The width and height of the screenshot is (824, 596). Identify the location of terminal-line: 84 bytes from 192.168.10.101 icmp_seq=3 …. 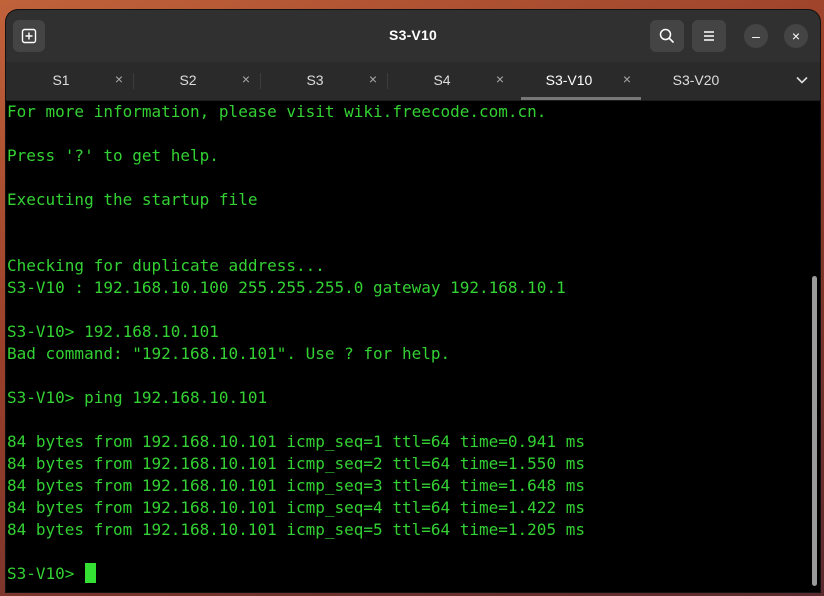
(296, 485).